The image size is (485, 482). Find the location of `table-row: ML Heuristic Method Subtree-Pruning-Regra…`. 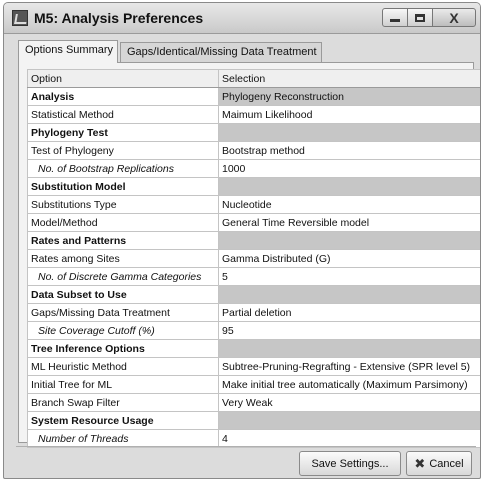

table-row: ML Heuristic Method Subtree-Pruning-Regra… is located at coordinates (253, 366).